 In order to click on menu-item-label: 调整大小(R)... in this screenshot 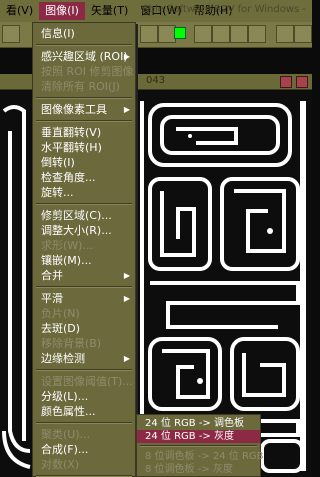, I will do `click(76, 230)`.